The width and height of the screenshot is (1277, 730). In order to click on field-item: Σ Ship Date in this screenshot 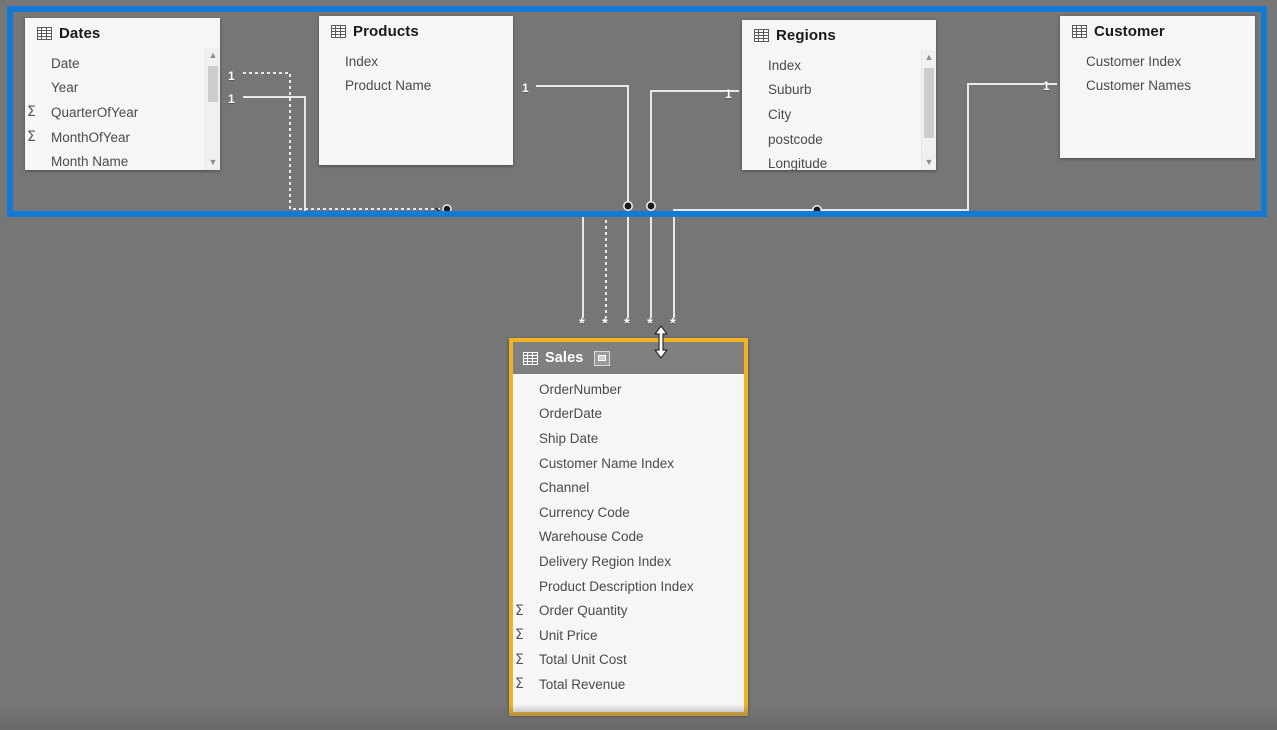, I will do `click(628, 438)`.